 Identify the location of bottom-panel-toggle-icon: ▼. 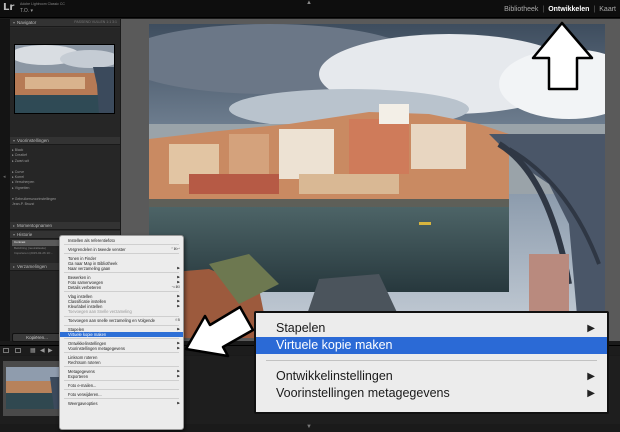
(309, 427).